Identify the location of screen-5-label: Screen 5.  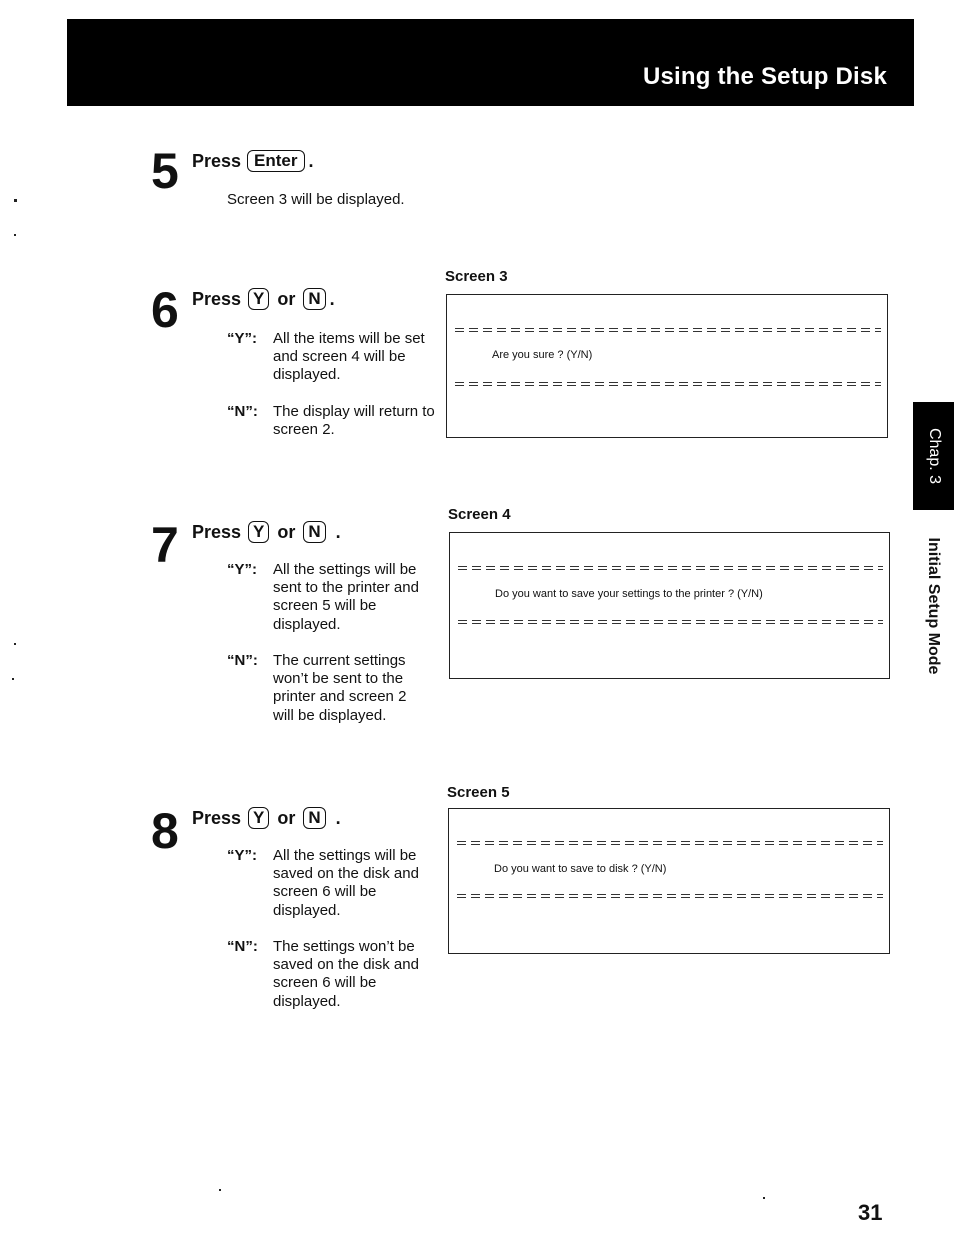
(478, 792).